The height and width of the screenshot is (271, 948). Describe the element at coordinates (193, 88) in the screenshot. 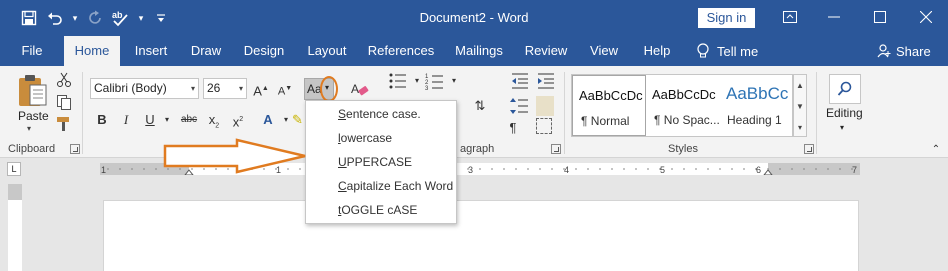

I see `font-name-dropdown-icon: ▾` at that location.